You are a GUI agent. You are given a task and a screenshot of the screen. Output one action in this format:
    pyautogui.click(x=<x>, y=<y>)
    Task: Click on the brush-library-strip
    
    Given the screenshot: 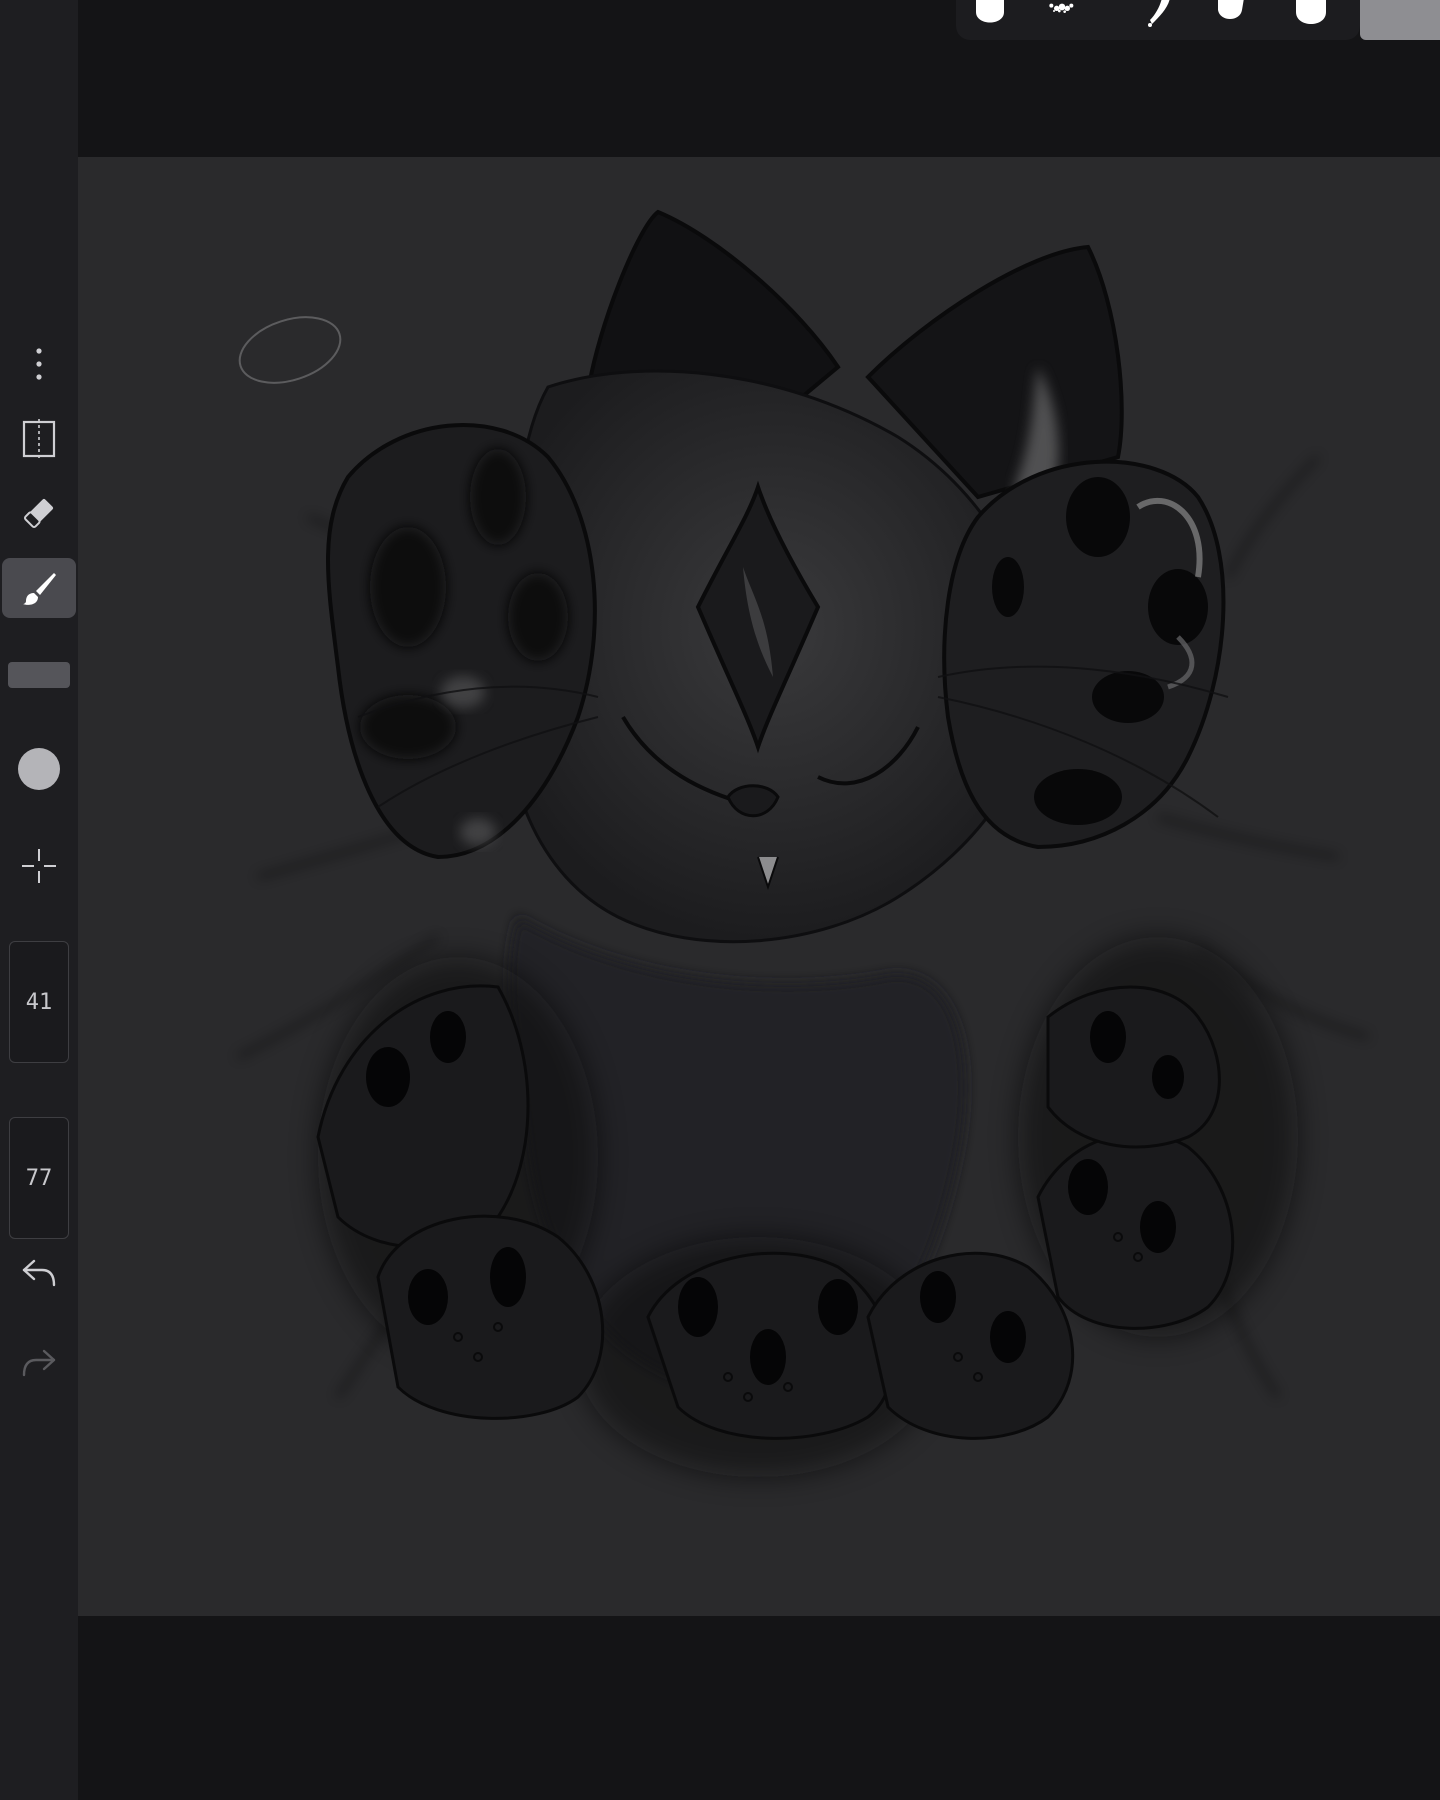 What is the action you would take?
    pyautogui.click(x=1158, y=20)
    